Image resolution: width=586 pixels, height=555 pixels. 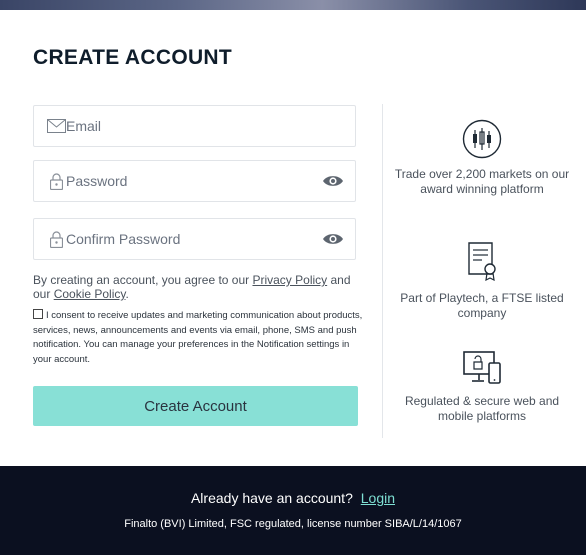 What do you see at coordinates (482, 369) in the screenshot?
I see `devices-icon` at bounding box center [482, 369].